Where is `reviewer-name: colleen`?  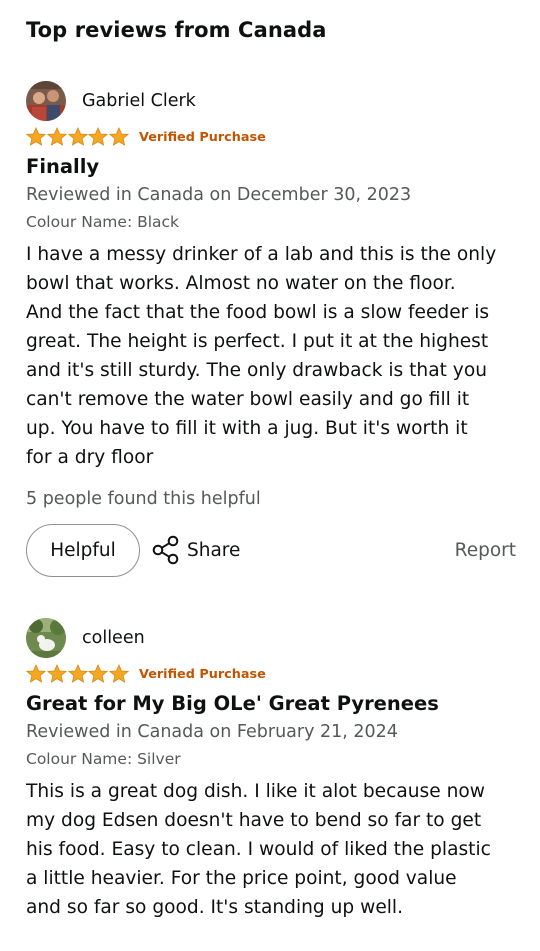 reviewer-name: colleen is located at coordinates (113, 638).